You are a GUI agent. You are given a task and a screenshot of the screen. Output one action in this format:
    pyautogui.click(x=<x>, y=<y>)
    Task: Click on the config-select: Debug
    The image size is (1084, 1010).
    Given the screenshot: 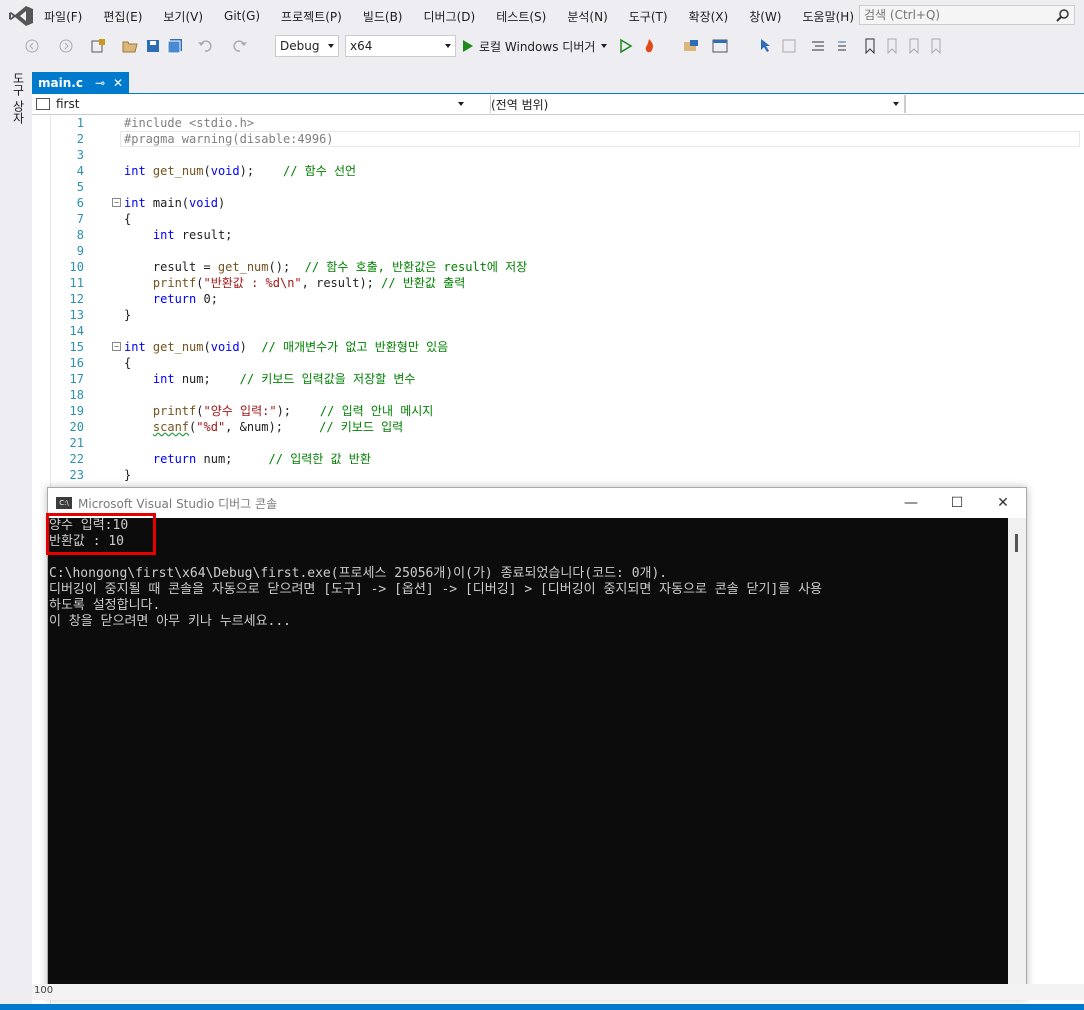 What is the action you would take?
    pyautogui.click(x=307, y=46)
    